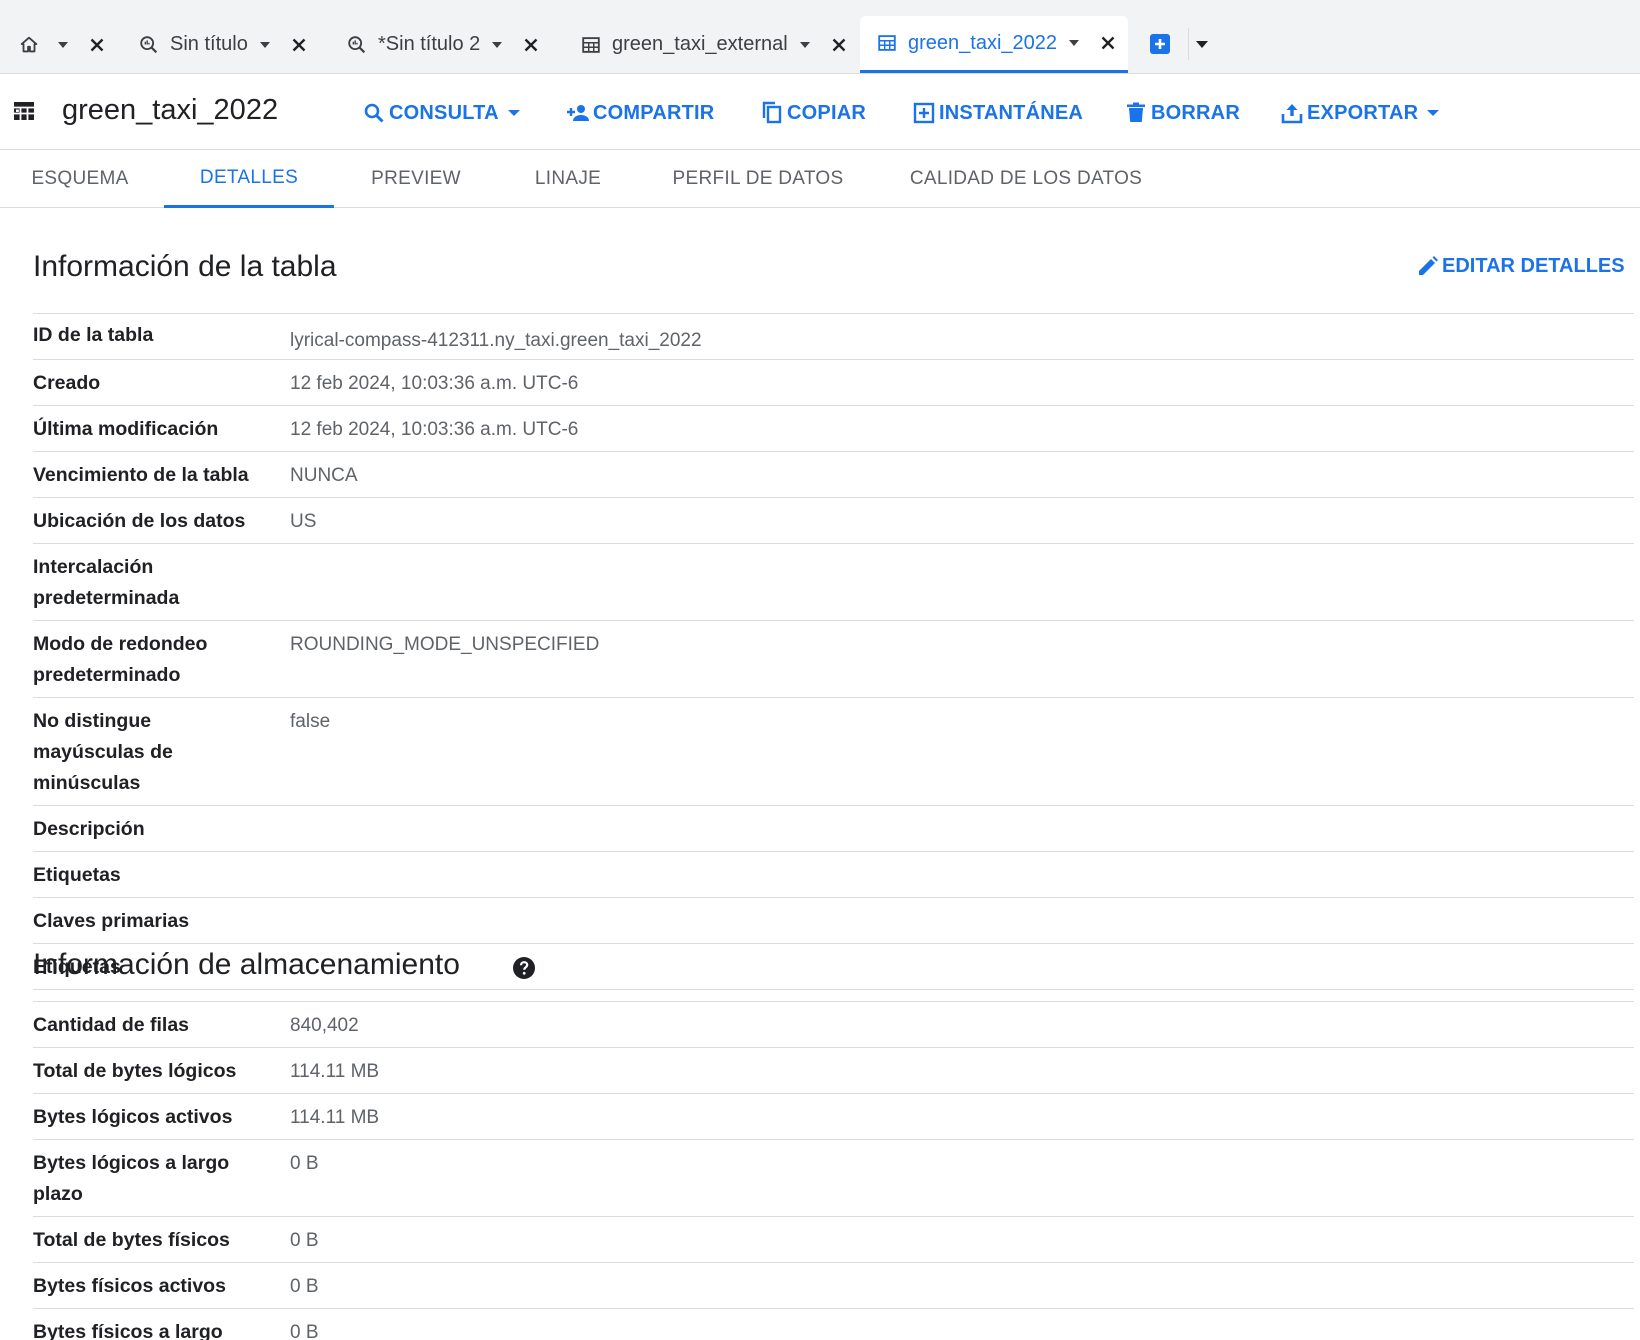 Image resolution: width=1640 pixels, height=1340 pixels. I want to click on tab-label: *Sin título 2, so click(429, 44).